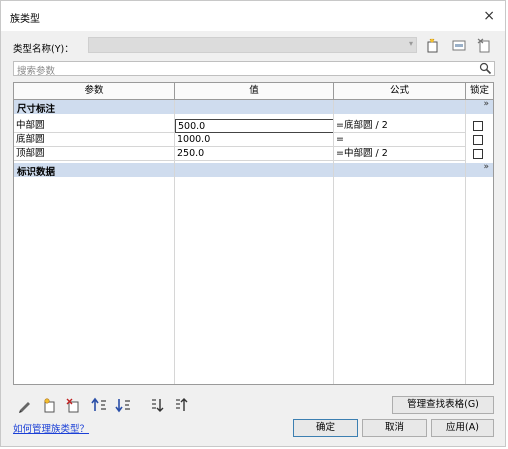  Describe the element at coordinates (459, 45) in the screenshot. I see `rename-type-icon` at that location.